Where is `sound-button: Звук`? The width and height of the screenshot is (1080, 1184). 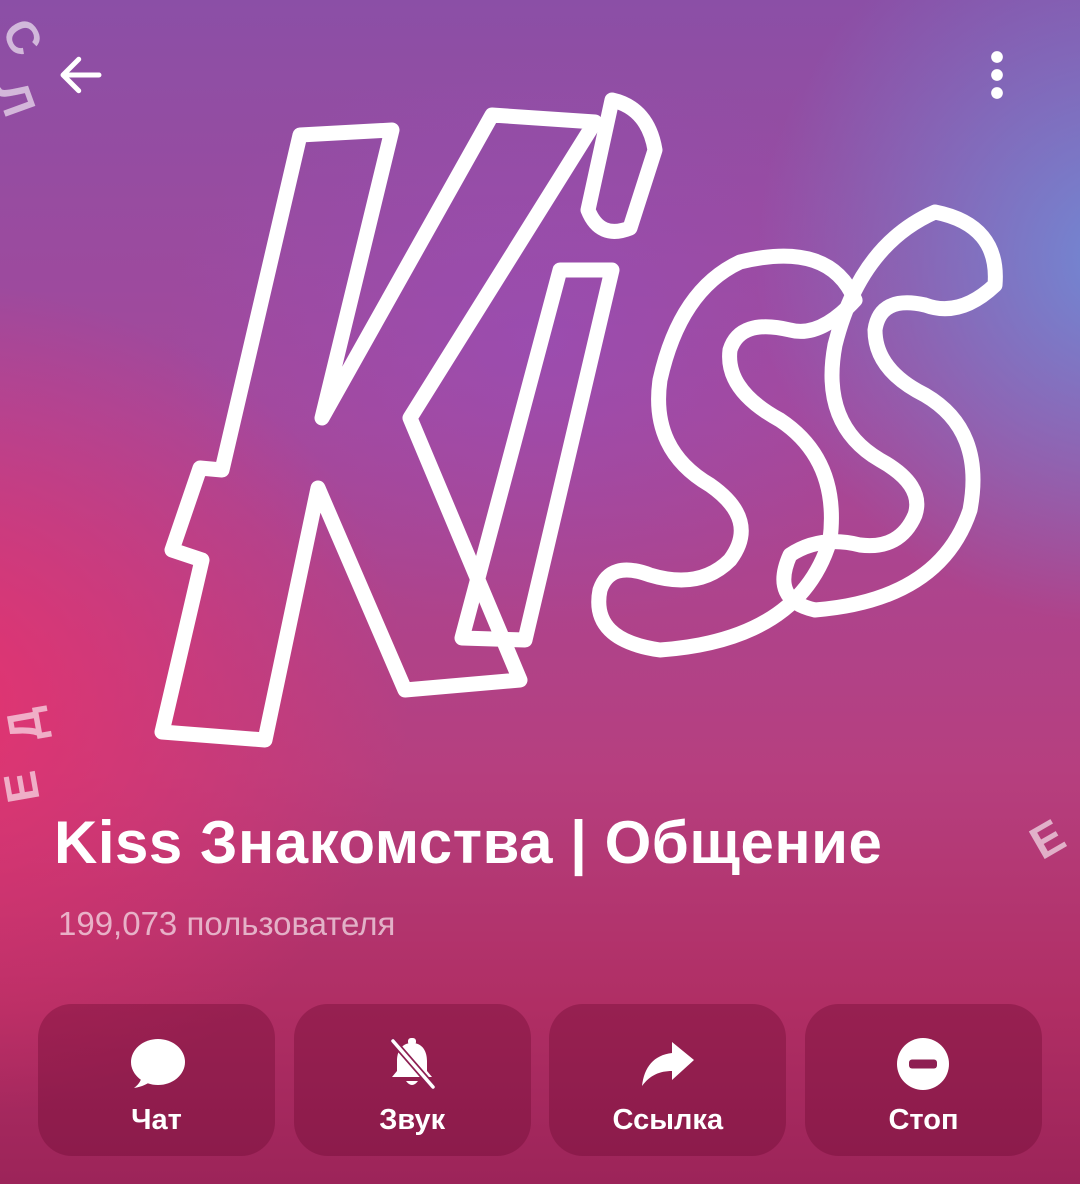 sound-button: Звук is located at coordinates (412, 1080).